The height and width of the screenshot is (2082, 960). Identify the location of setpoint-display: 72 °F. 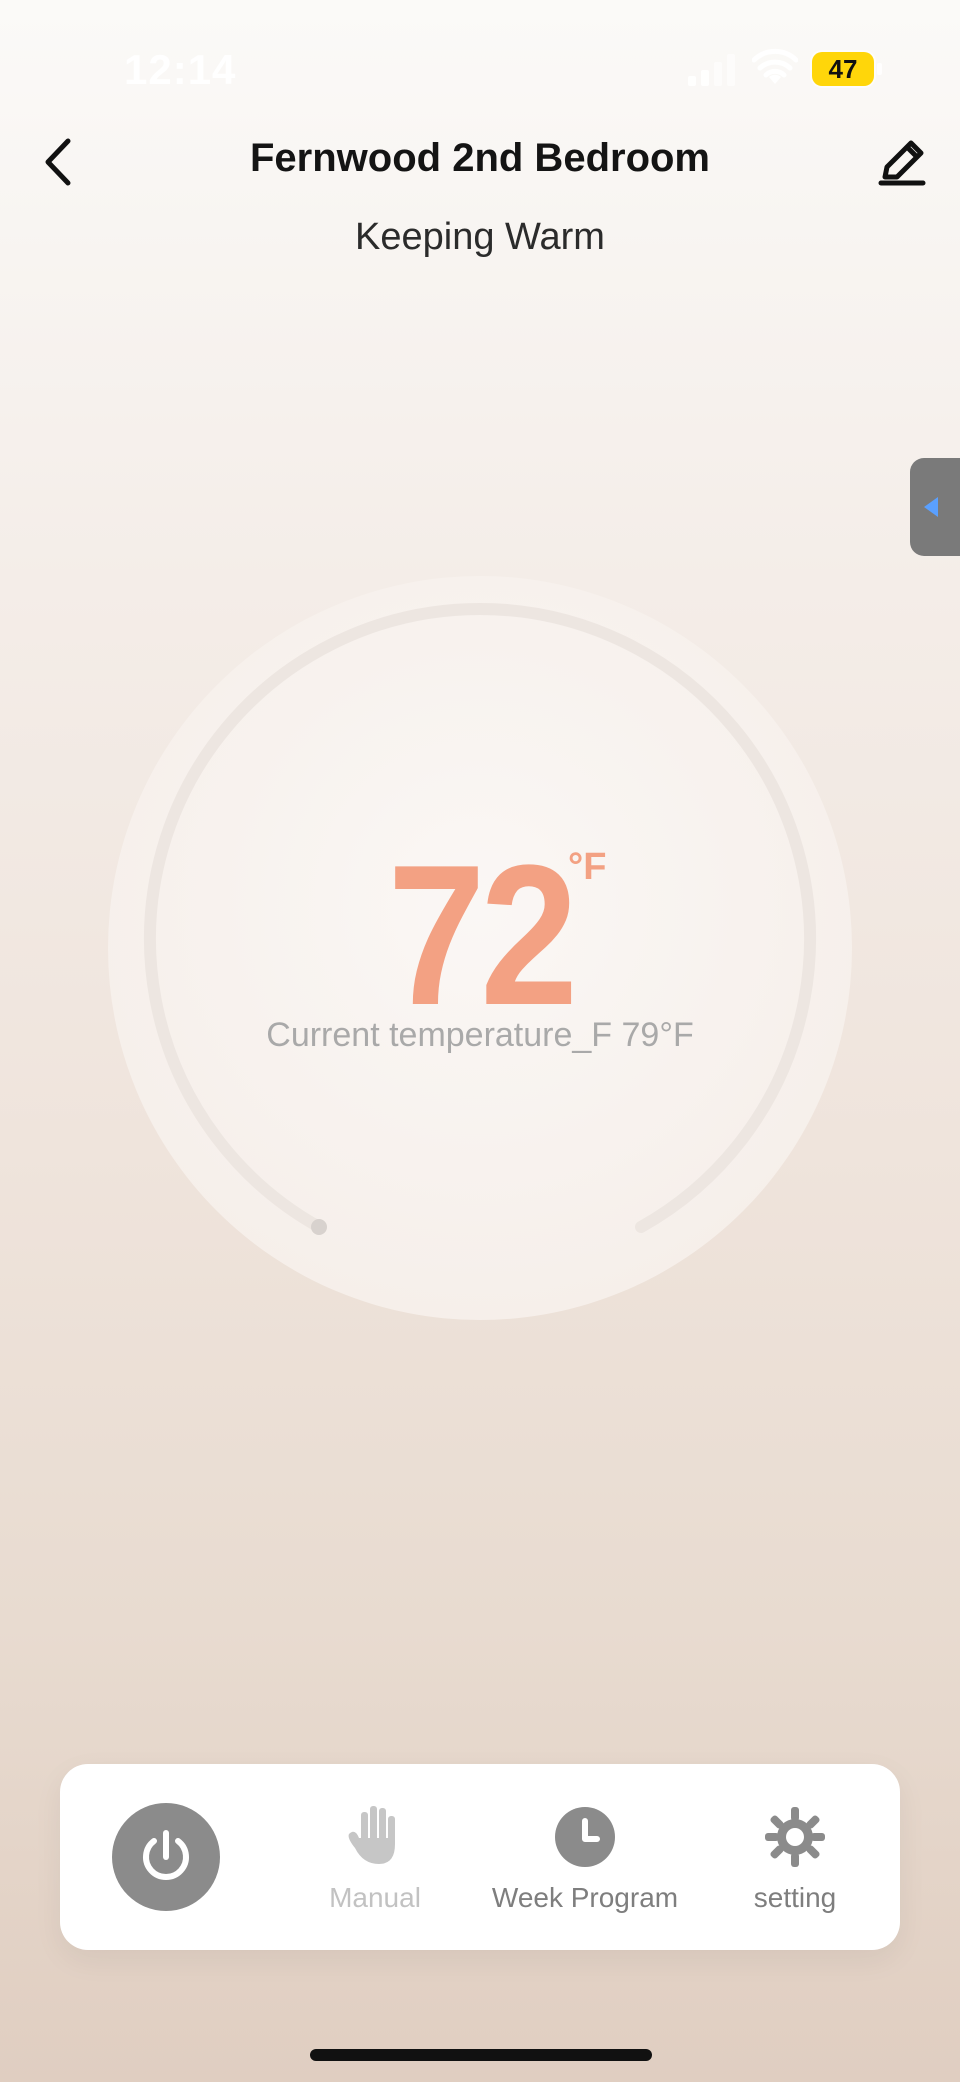
(480, 936).